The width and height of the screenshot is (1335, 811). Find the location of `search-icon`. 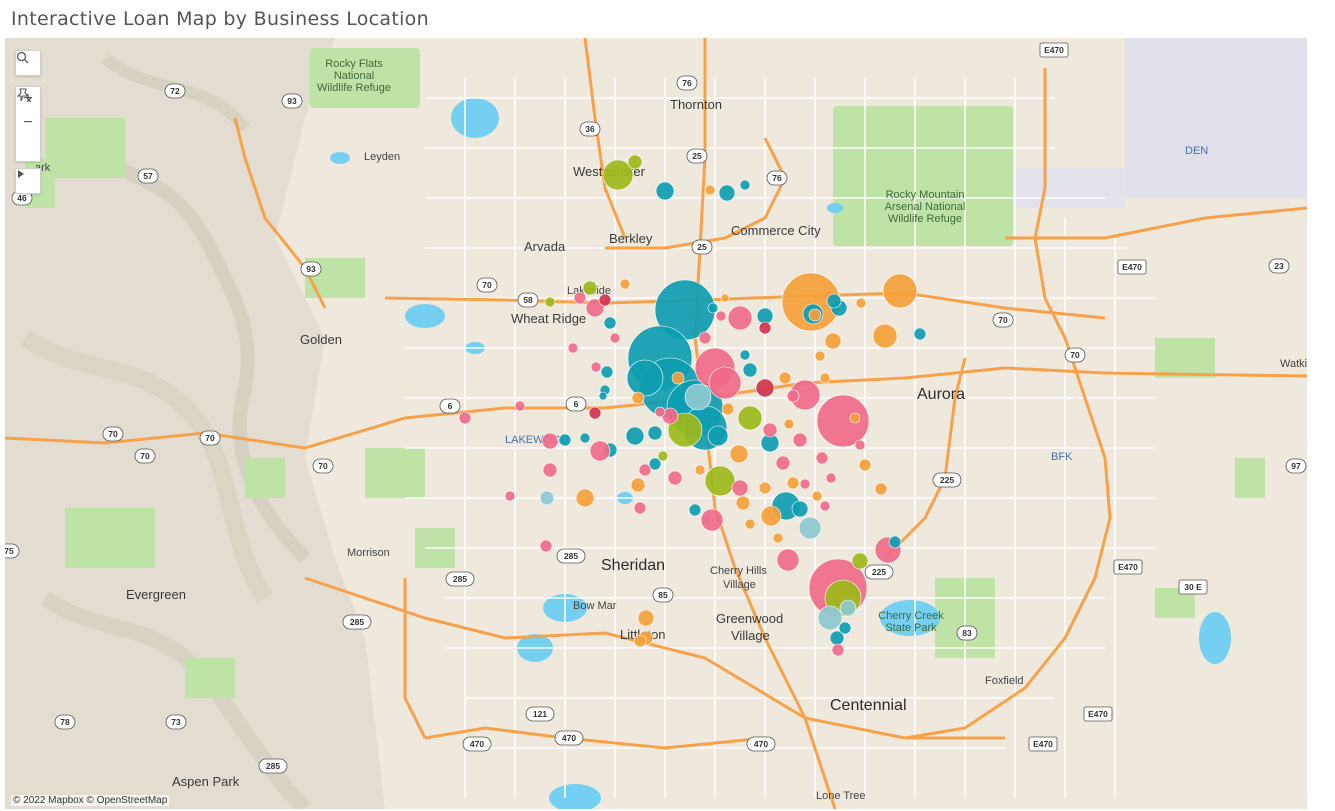

search-icon is located at coordinates (28, 63).